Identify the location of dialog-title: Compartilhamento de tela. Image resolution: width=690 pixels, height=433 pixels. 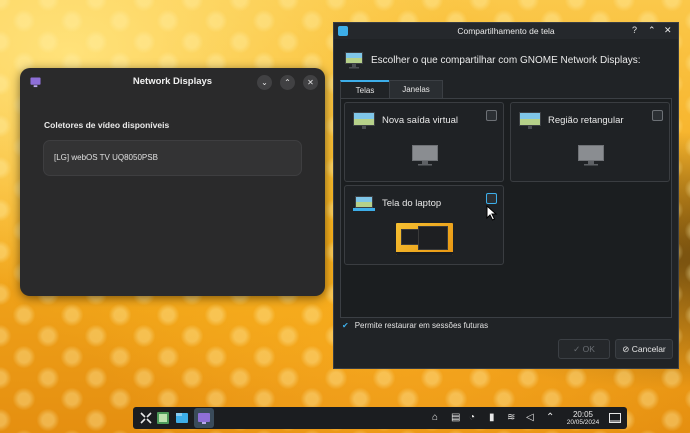
(506, 31).